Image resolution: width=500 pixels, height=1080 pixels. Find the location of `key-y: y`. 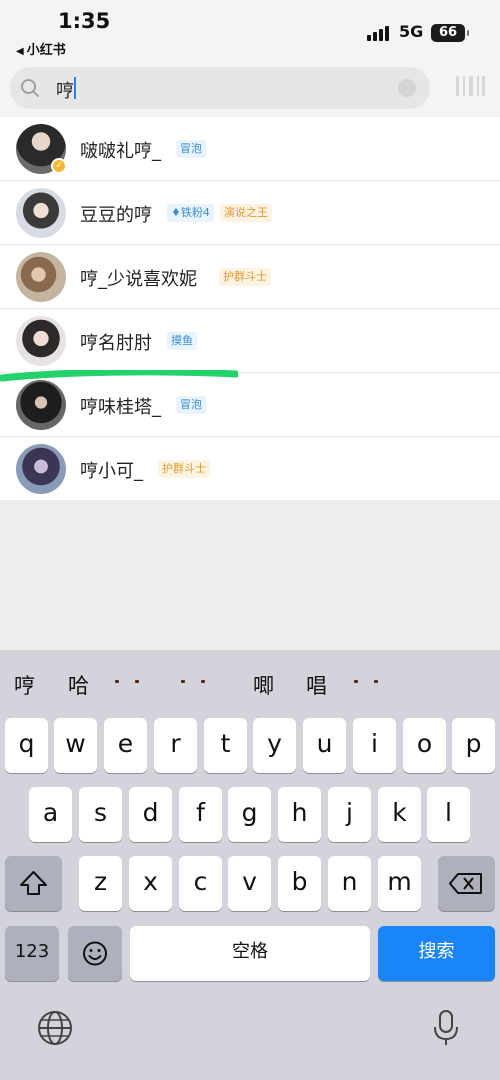

key-y: y is located at coordinates (274, 745).